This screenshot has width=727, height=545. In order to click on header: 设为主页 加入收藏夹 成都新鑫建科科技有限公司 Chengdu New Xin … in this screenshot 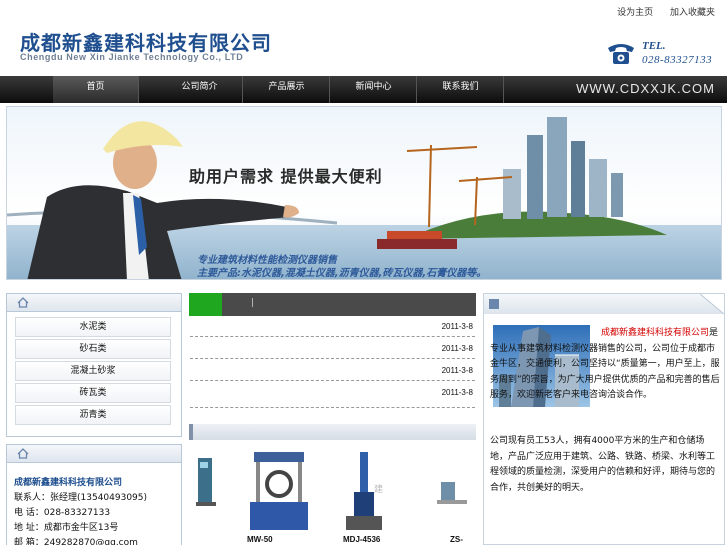, I will do `click(363, 38)`.